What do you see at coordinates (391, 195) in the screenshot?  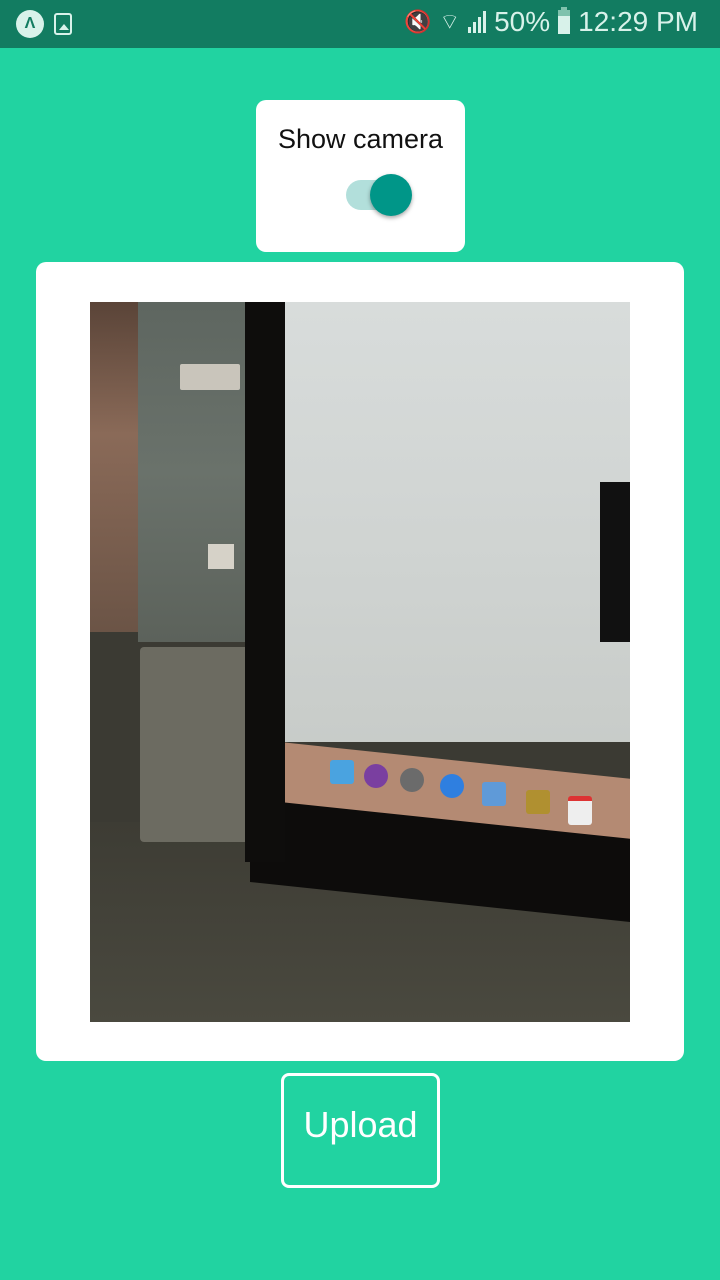 I see `switch-thumb` at bounding box center [391, 195].